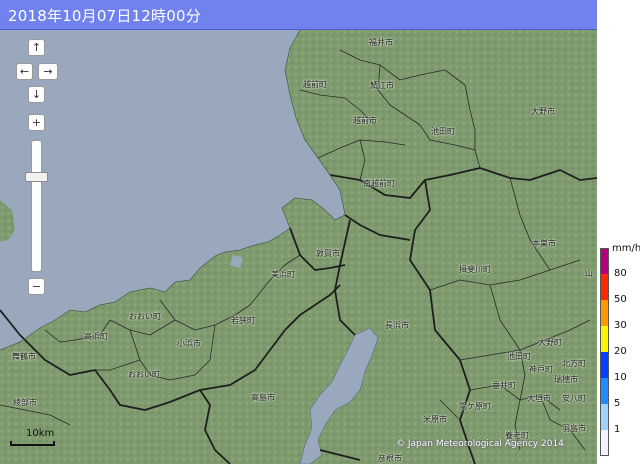 This screenshot has width=640, height=464. What do you see at coordinates (36, 286) in the screenshot?
I see `zoom-out-button: −` at bounding box center [36, 286].